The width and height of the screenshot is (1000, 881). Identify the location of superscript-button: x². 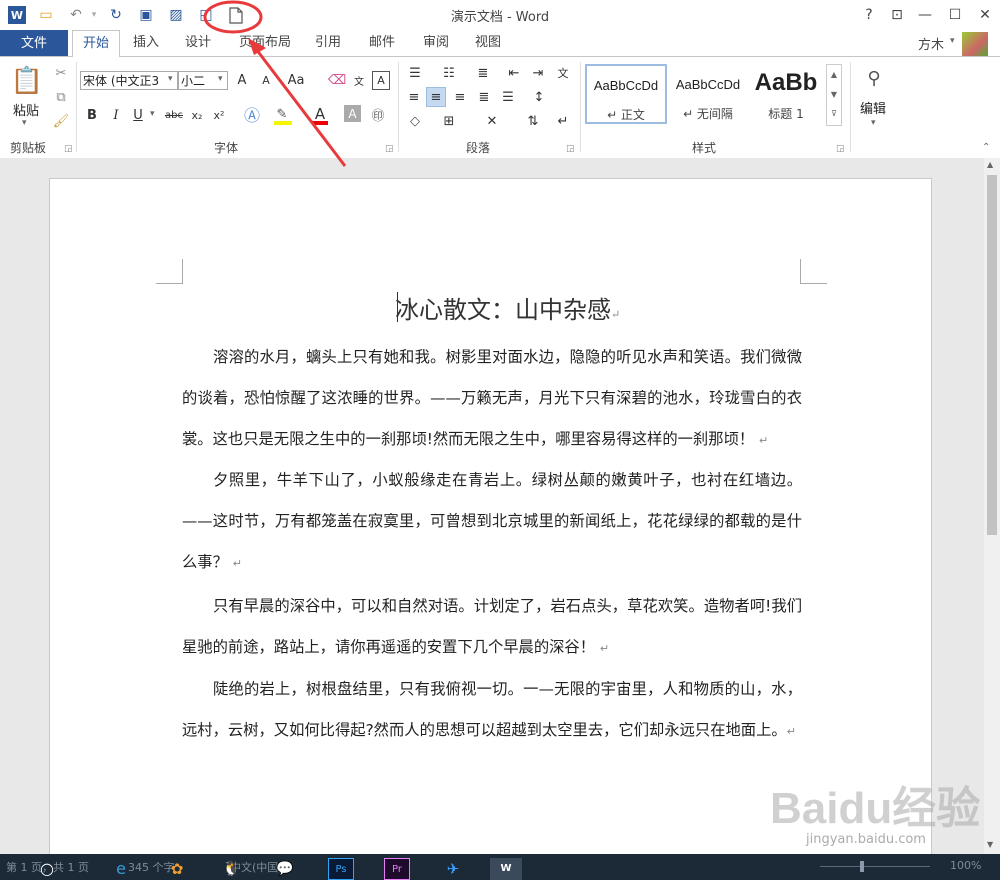
(219, 115).